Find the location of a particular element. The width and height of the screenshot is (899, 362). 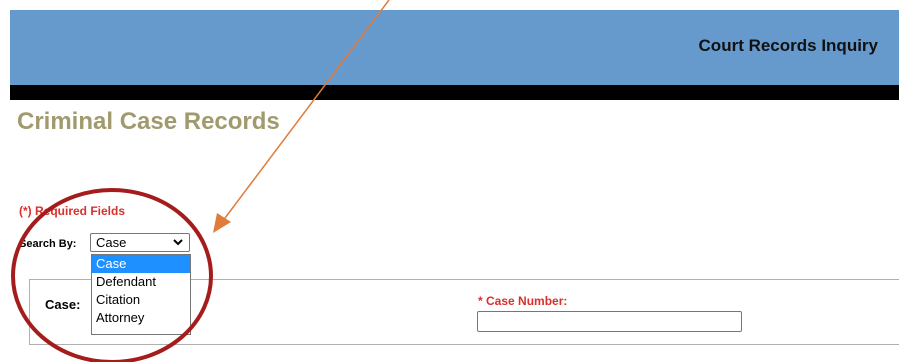

dropdown-option-defendant: Defendant is located at coordinates (141, 282).